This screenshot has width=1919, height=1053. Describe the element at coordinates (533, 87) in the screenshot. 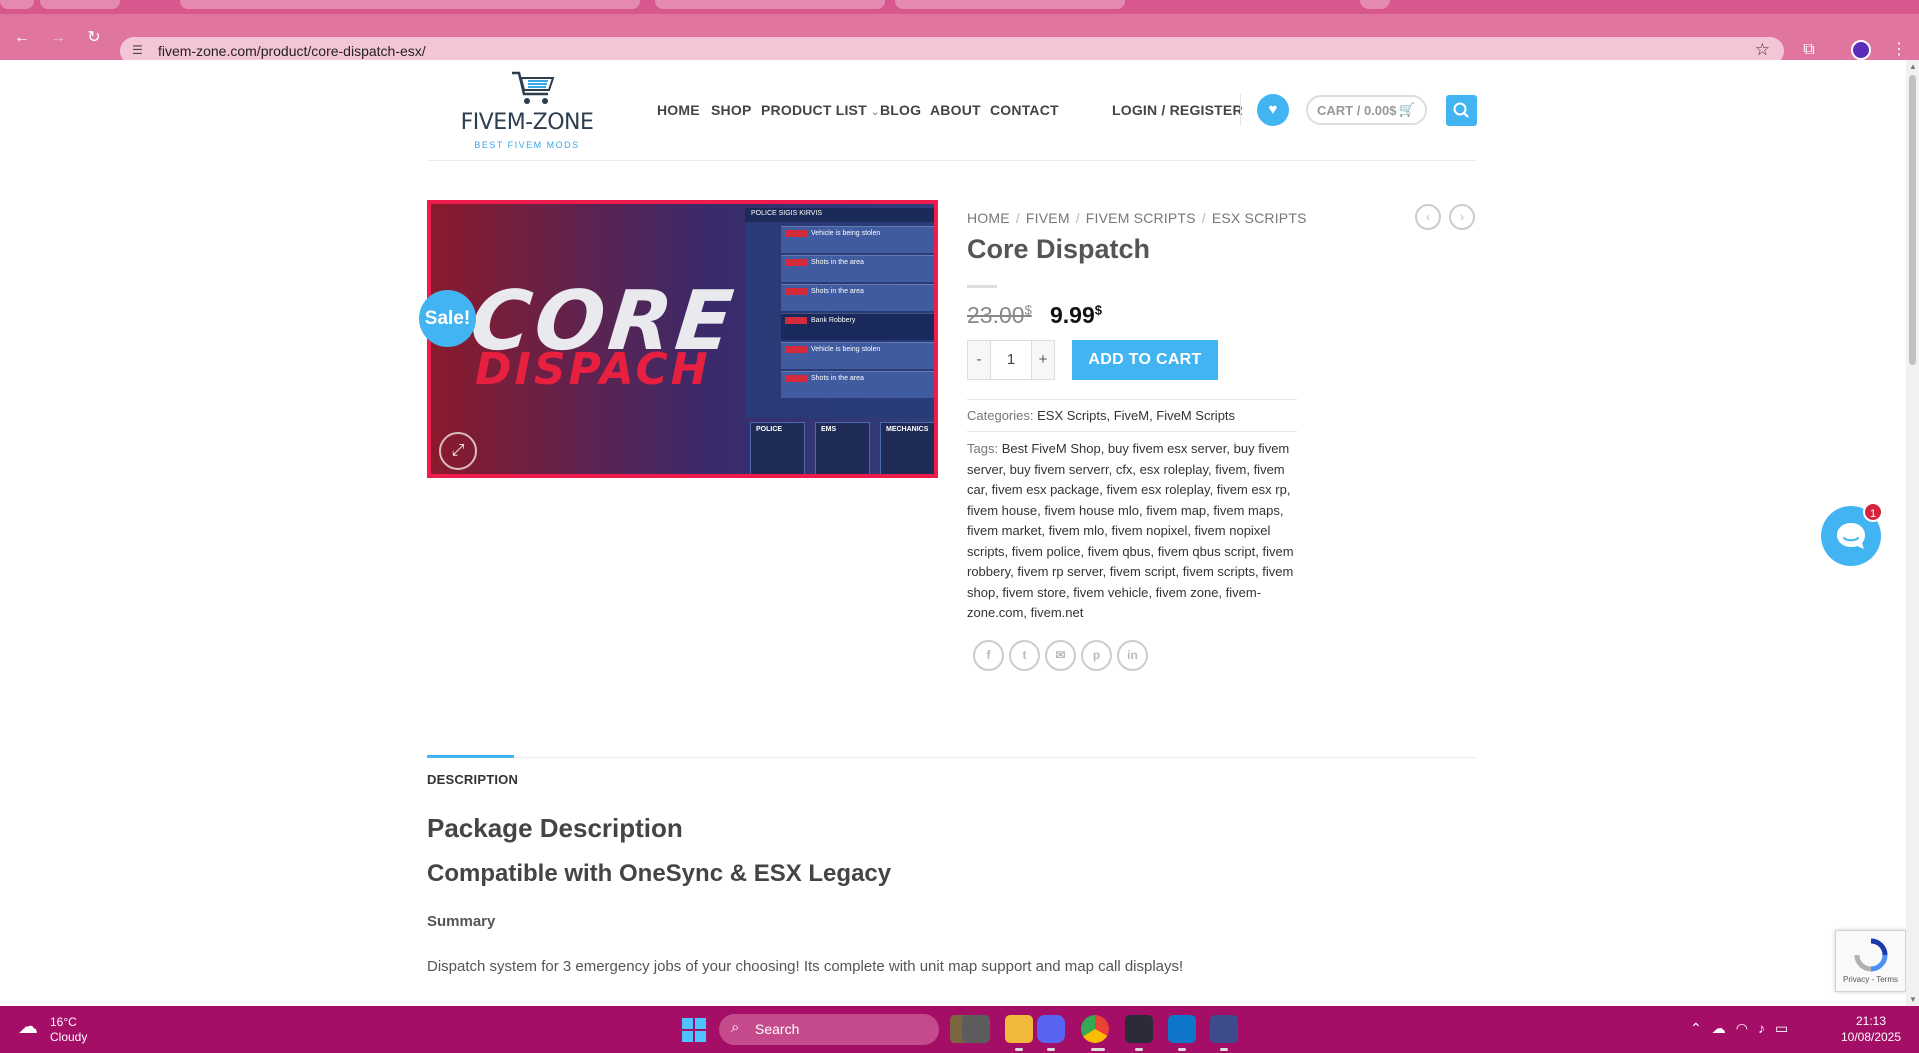

I see `shopping-cart-logo-icon` at that location.